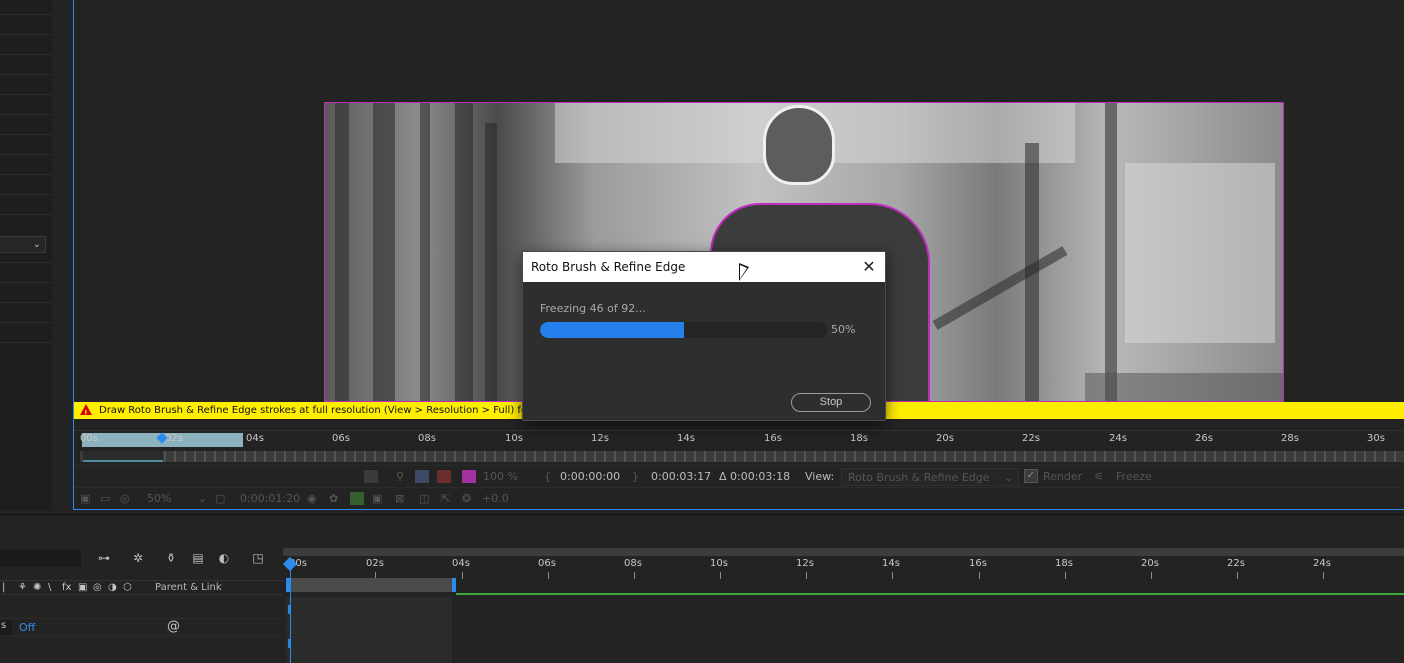 This screenshot has height=663, width=1404. Describe the element at coordinates (945, 438) in the screenshot. I see `ruler-label: 20s` at that location.